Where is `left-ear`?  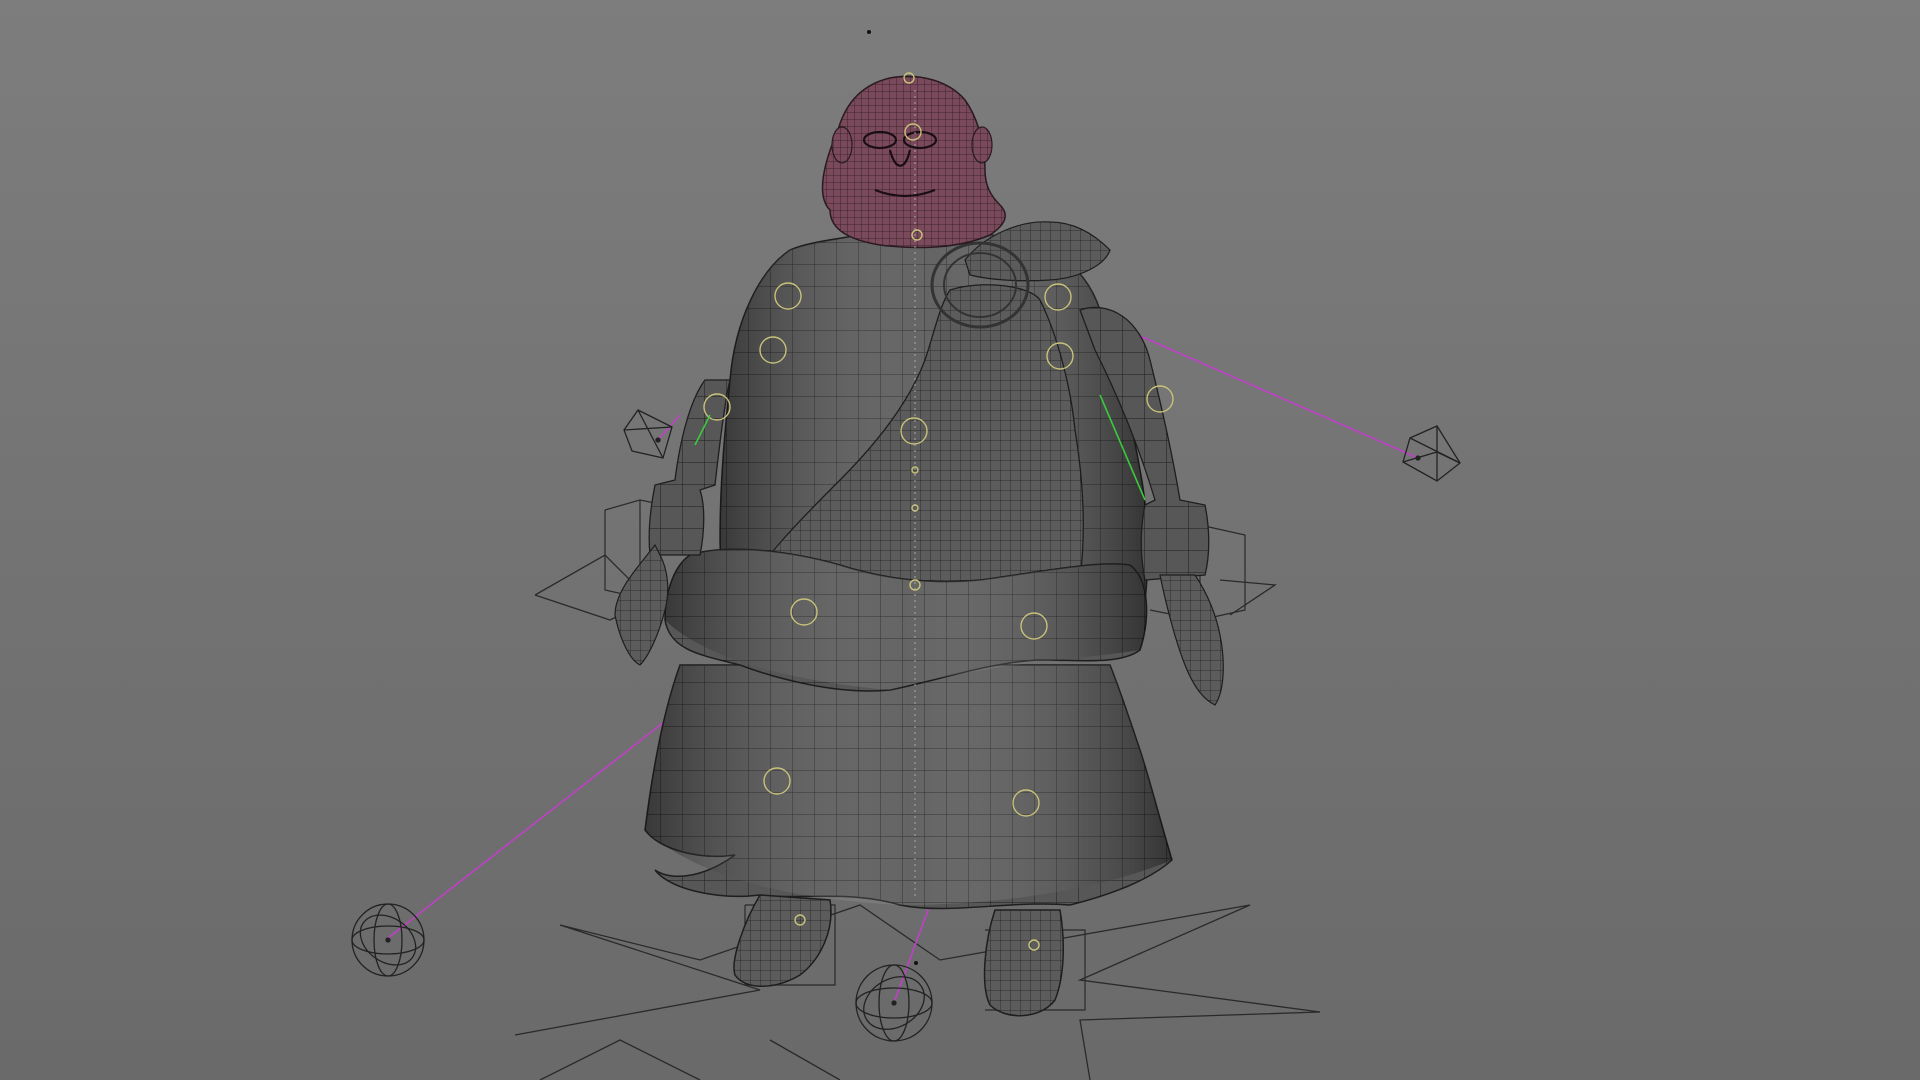 left-ear is located at coordinates (842, 145).